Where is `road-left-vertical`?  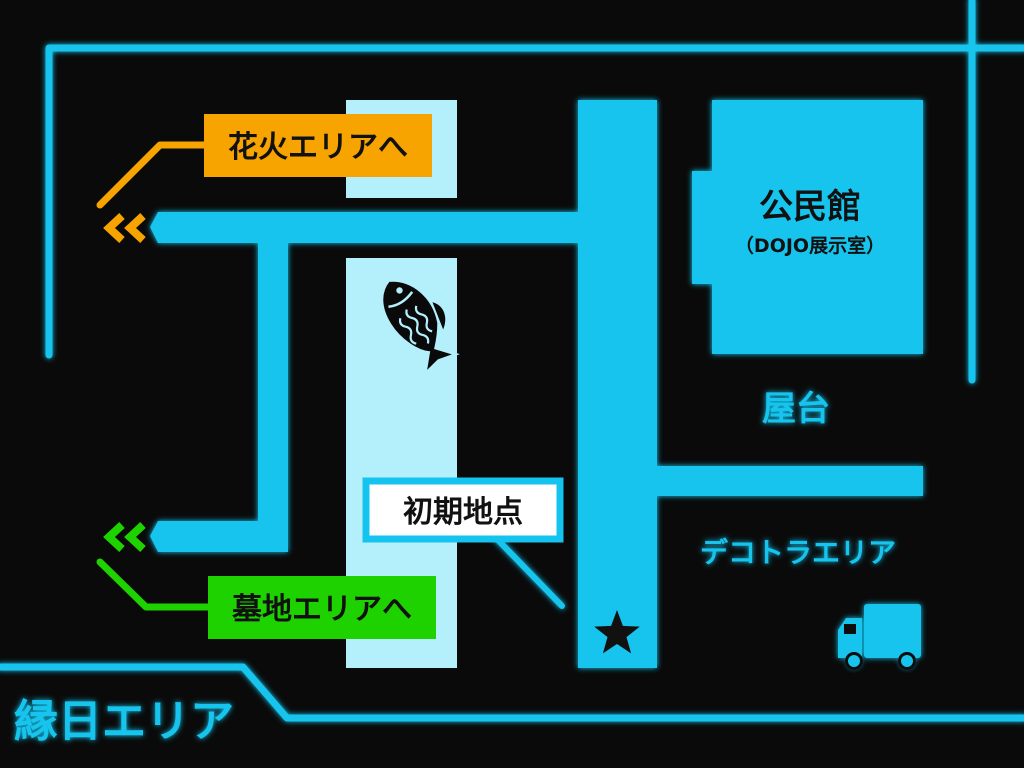 road-left-vertical is located at coordinates (273, 382).